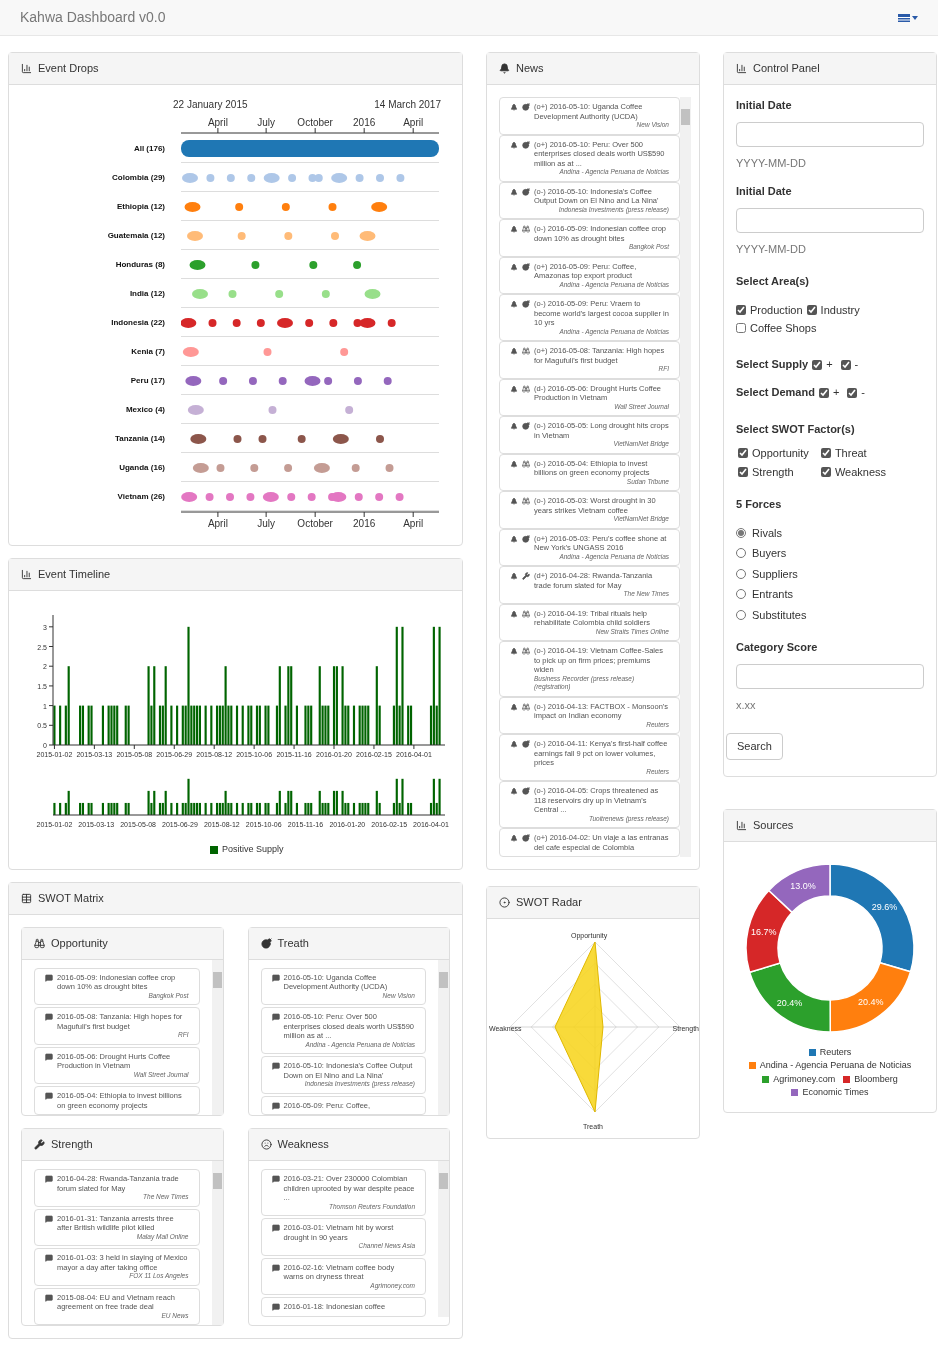 The height and width of the screenshot is (1356, 938). I want to click on panel-title: News, so click(530, 69).